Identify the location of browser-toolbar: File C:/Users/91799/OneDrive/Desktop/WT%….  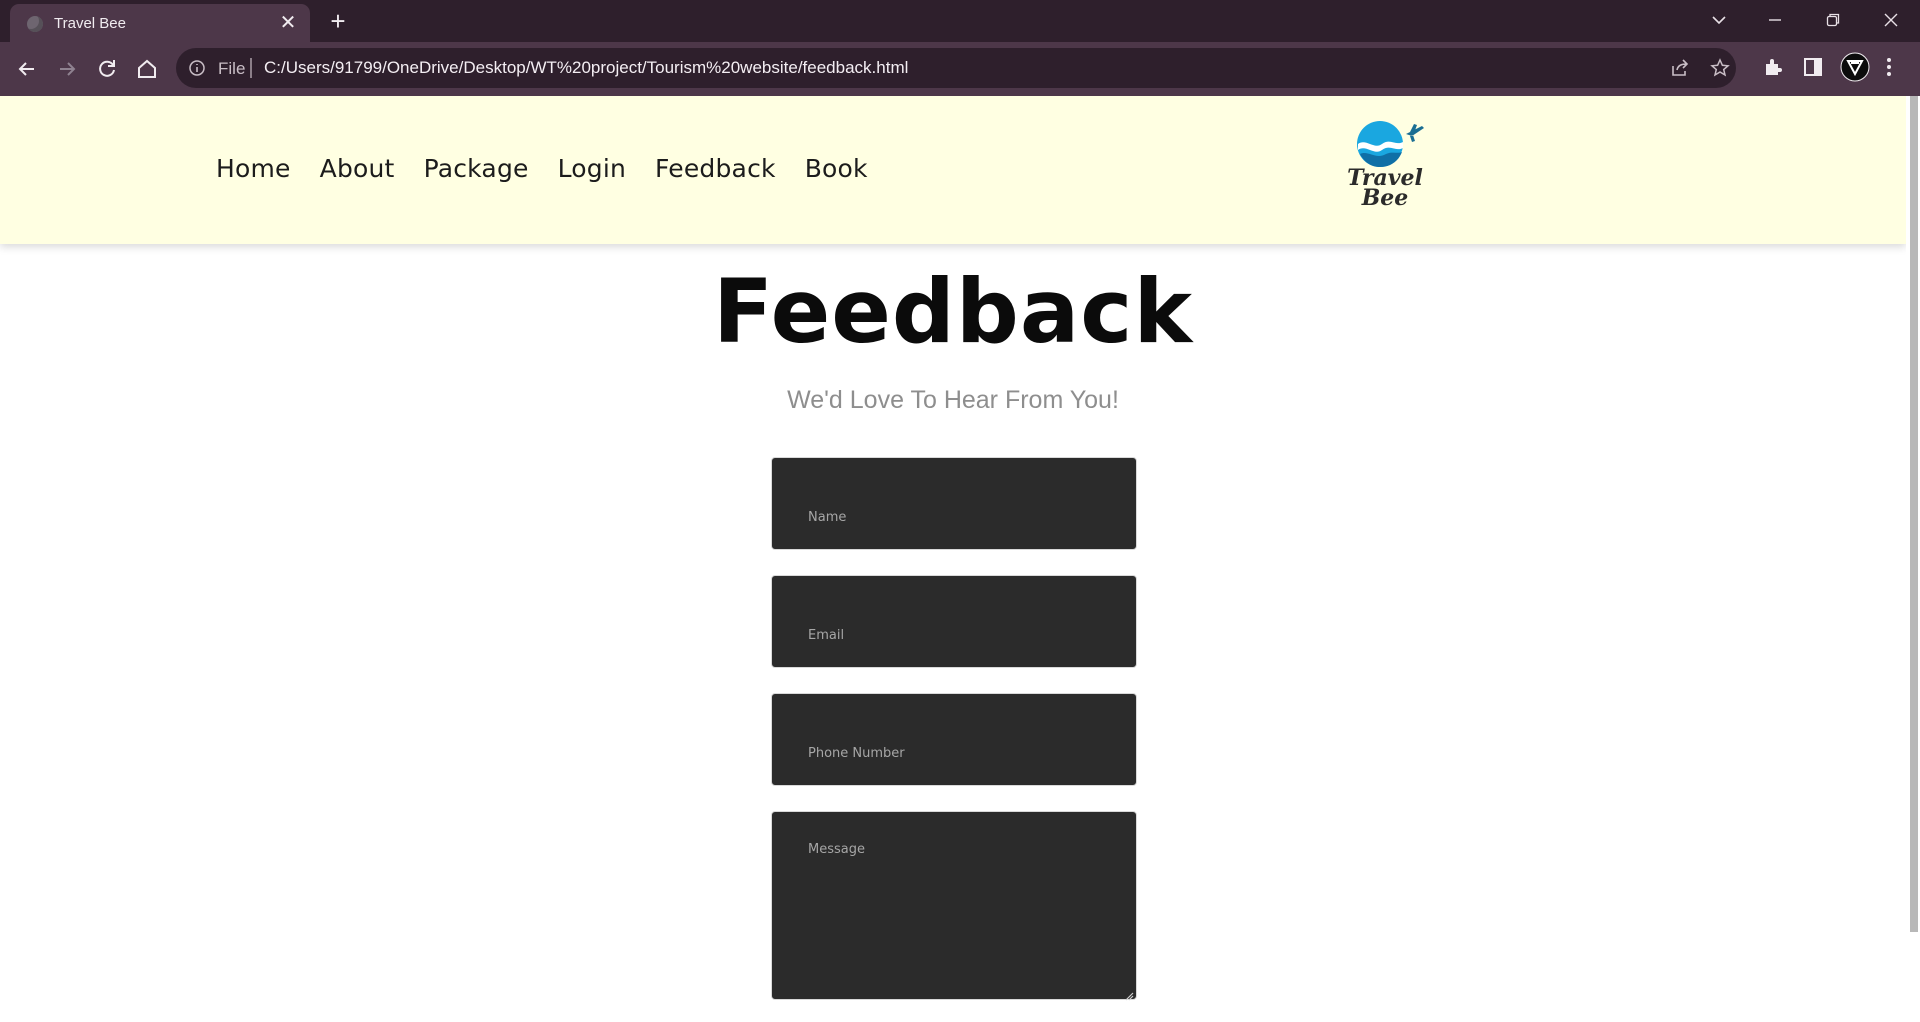
(960, 69).